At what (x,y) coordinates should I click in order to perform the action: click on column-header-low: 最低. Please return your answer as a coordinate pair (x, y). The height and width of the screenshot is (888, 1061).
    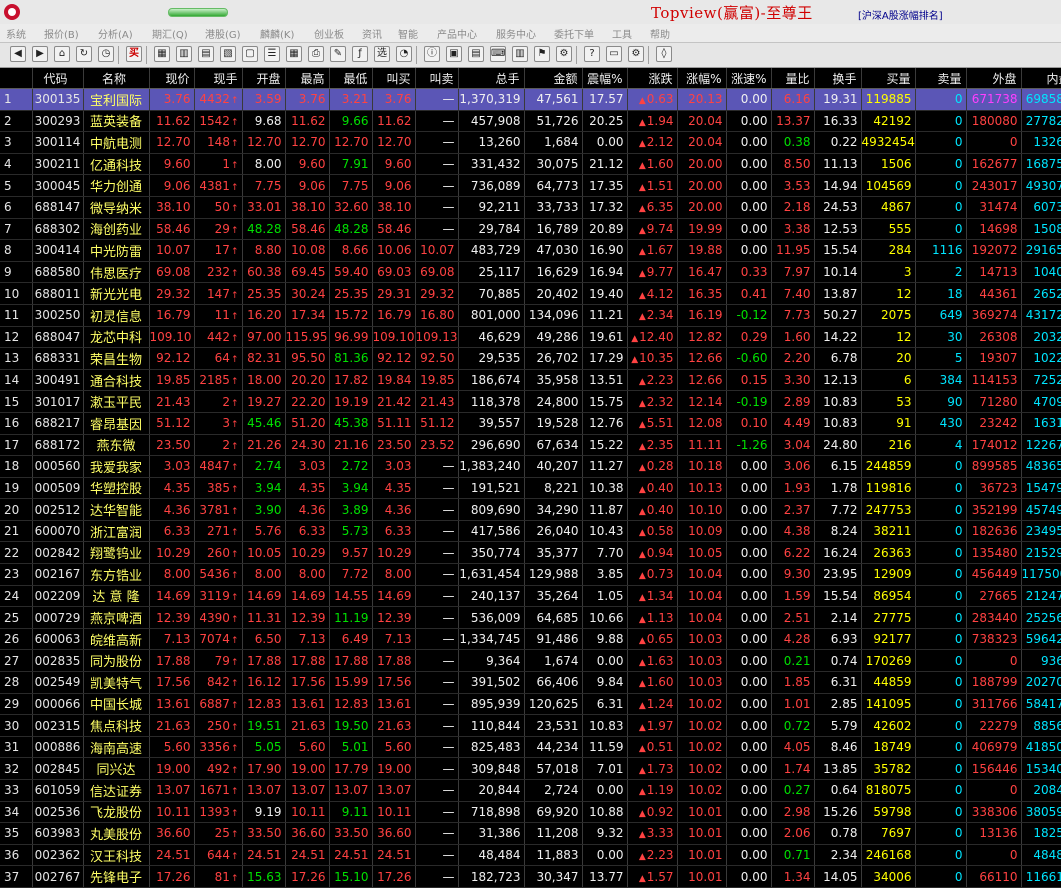
    Looking at the image, I should click on (350, 78).